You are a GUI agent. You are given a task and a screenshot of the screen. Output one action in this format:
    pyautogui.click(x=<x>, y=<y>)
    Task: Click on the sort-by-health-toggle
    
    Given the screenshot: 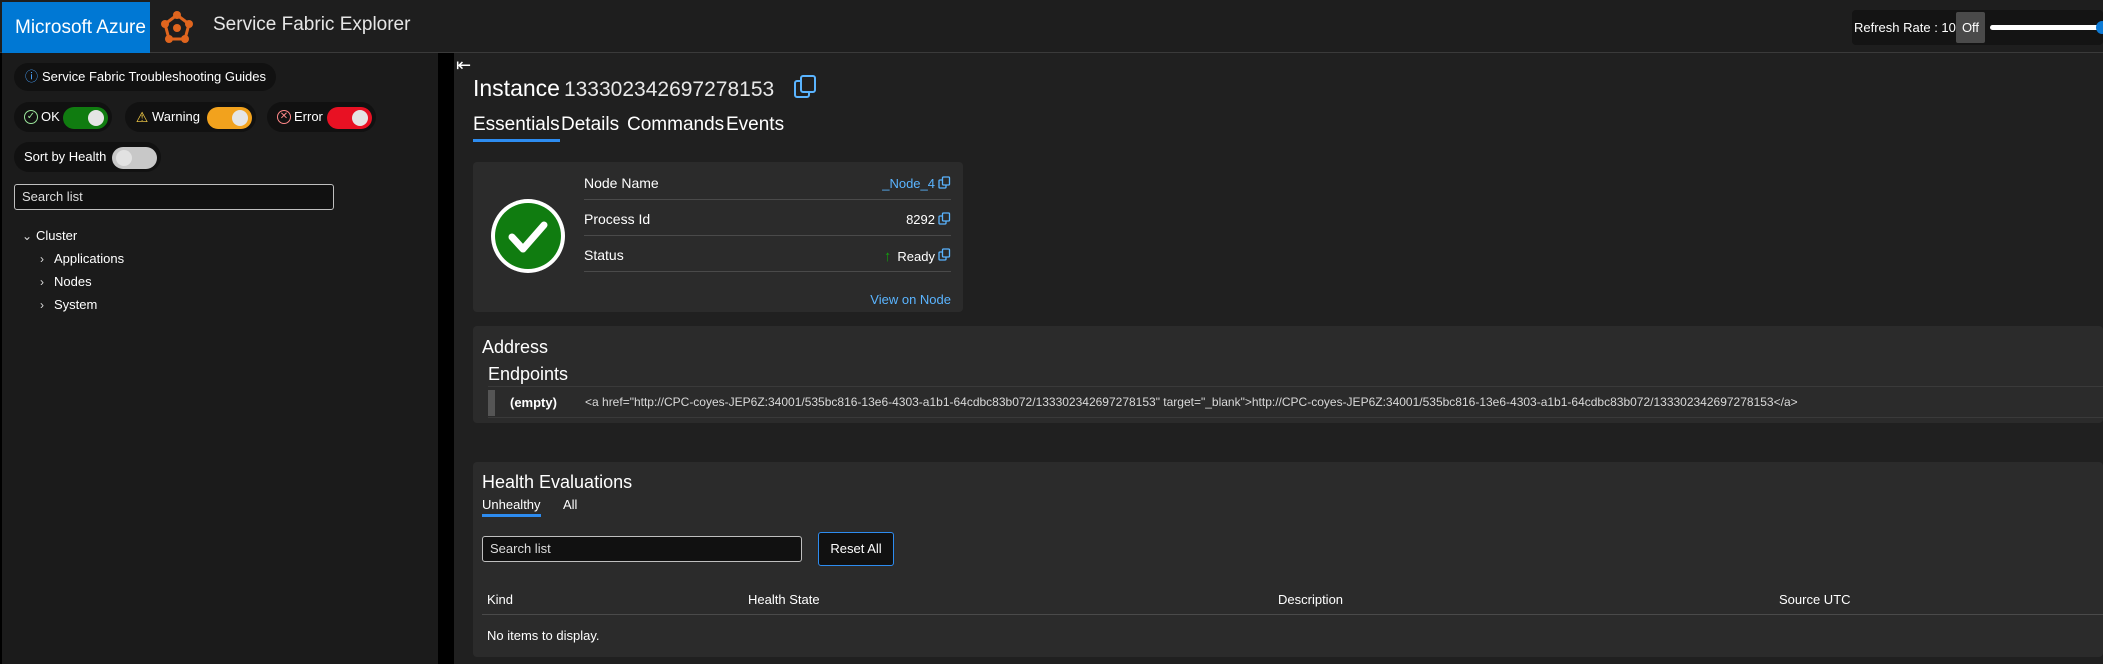 What is the action you would take?
    pyautogui.click(x=134, y=158)
    